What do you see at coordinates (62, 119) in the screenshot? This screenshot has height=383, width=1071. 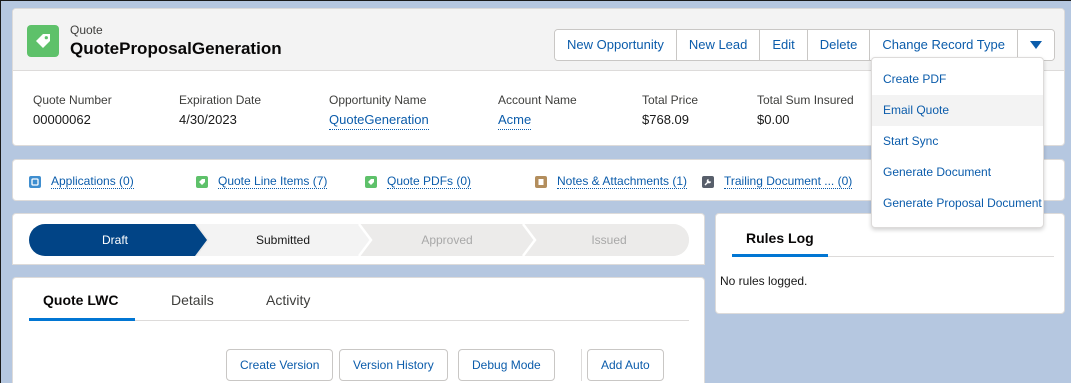 I see `field-value: 00000062` at bounding box center [62, 119].